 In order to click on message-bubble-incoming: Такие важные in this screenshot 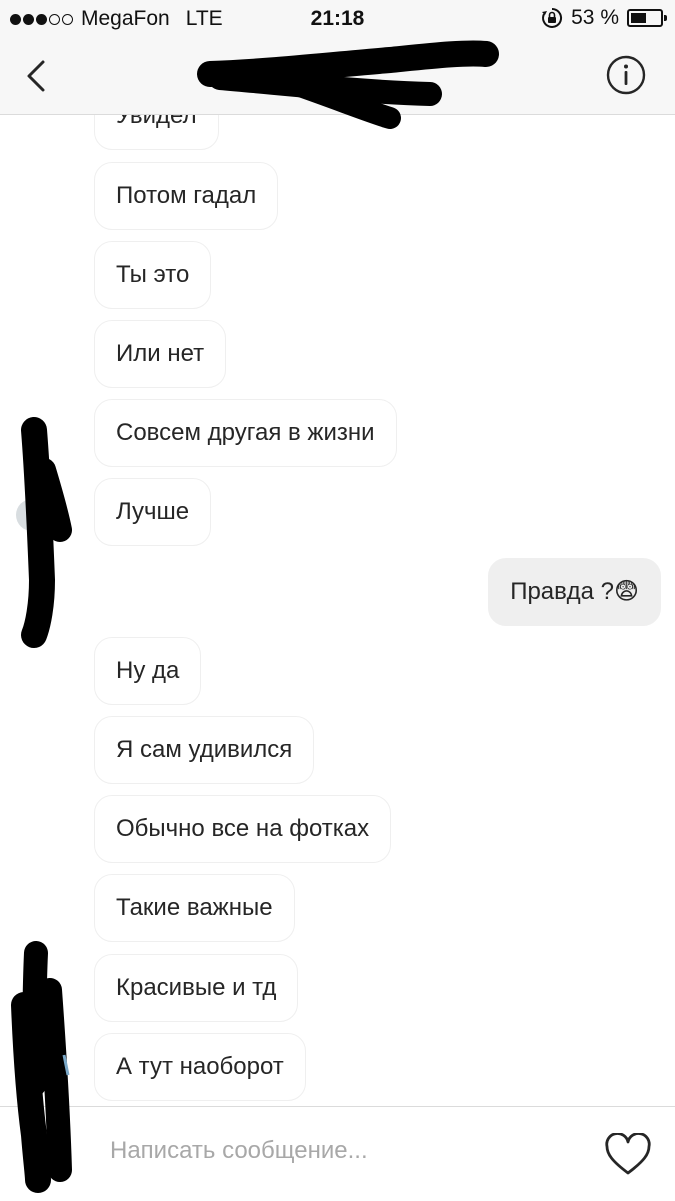, I will do `click(194, 908)`.